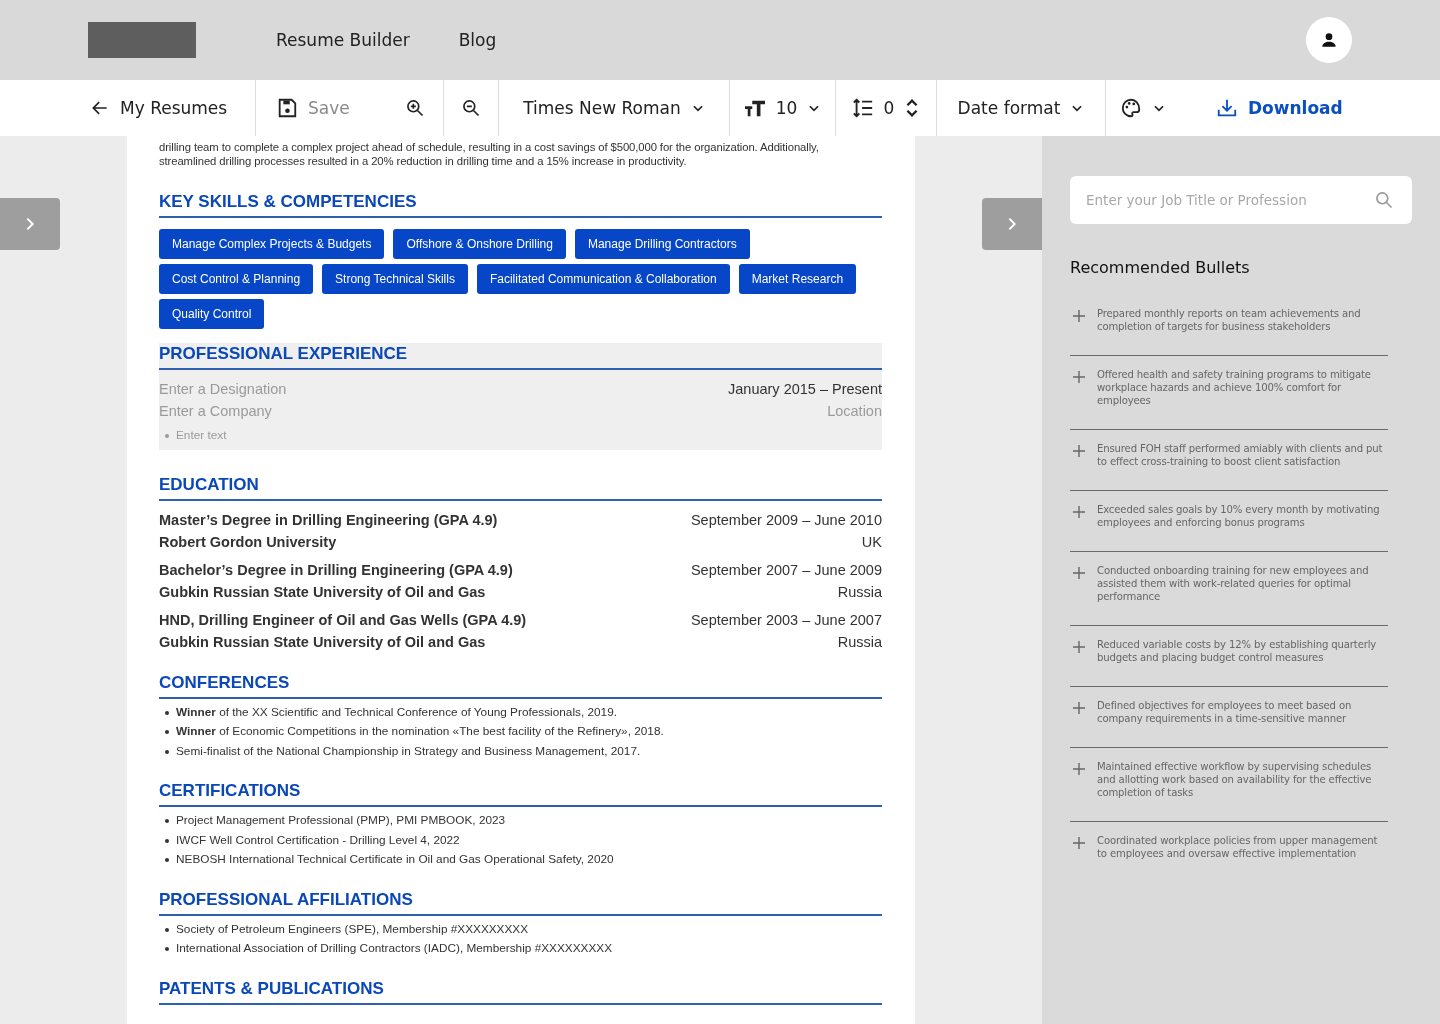 The height and width of the screenshot is (1024, 1440). What do you see at coordinates (520, 991) in the screenshot?
I see `section-heading: PATENTS & PUBLICATIONS` at bounding box center [520, 991].